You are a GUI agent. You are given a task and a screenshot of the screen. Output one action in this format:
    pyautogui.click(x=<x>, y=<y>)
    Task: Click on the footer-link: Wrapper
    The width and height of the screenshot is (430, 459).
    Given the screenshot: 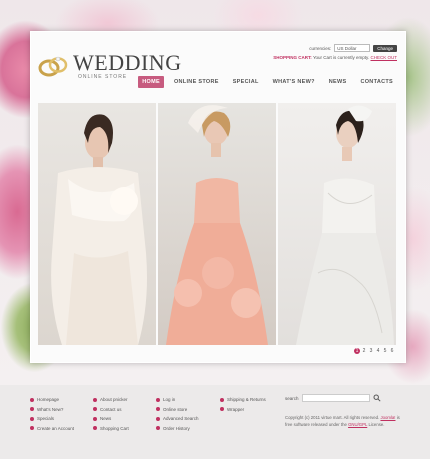 What is the action you would take?
    pyautogui.click(x=243, y=410)
    